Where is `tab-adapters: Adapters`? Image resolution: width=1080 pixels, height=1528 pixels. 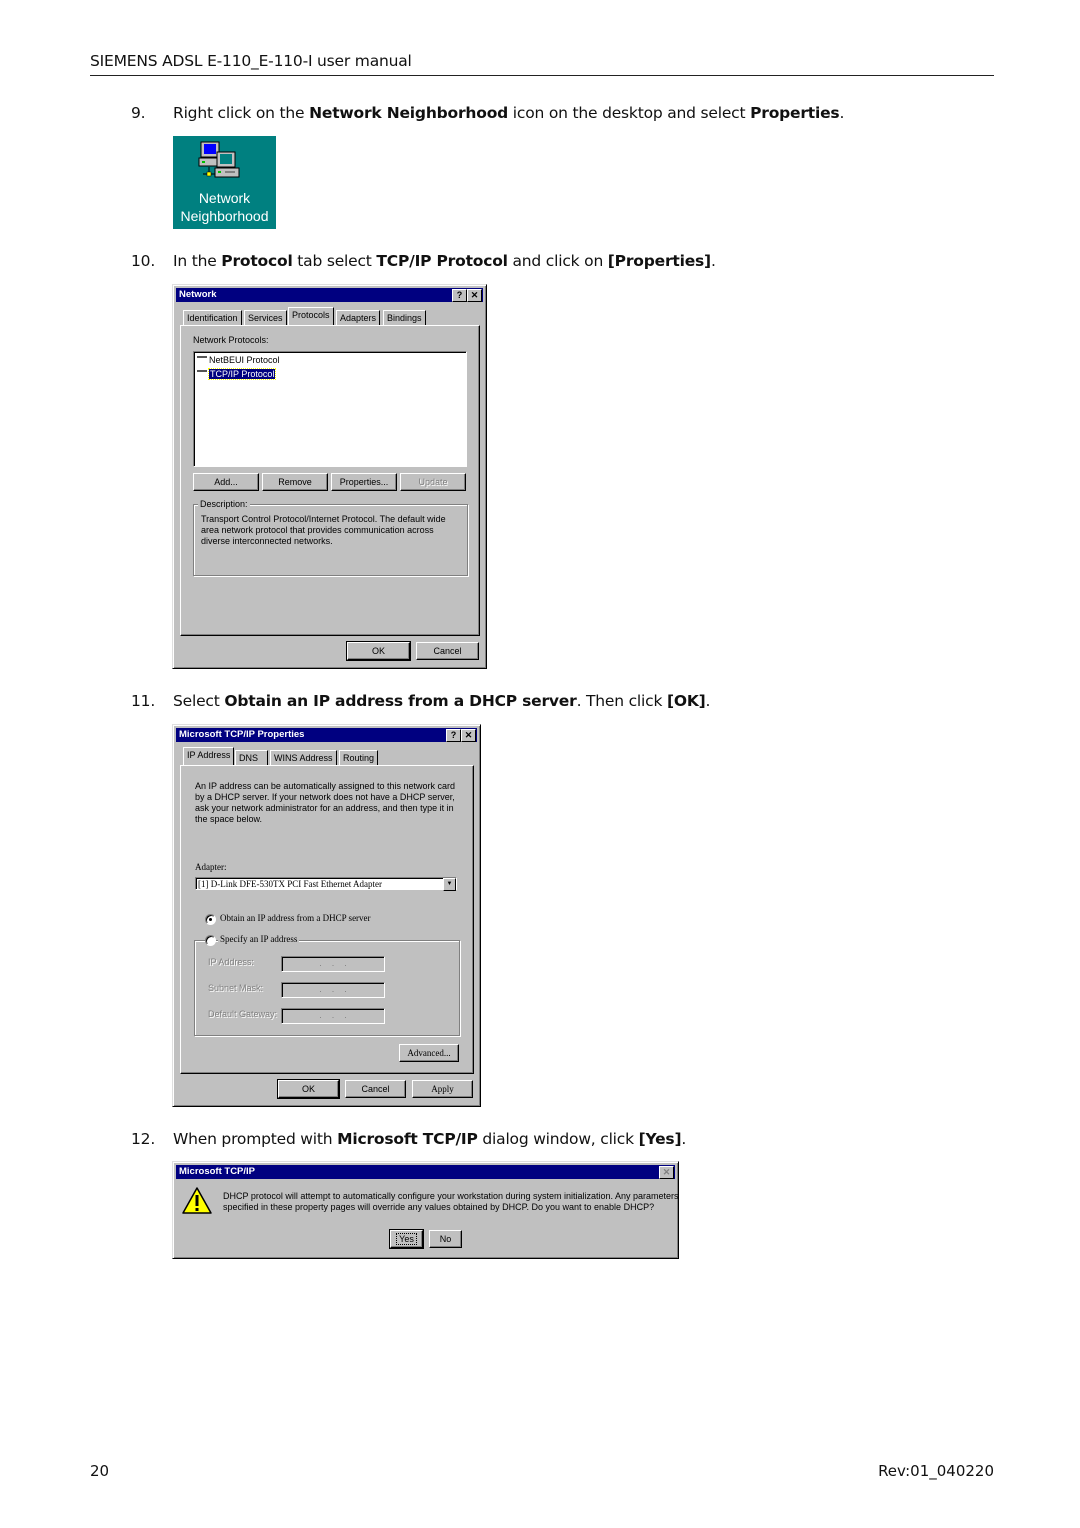 tab-adapters: Adapters is located at coordinates (358, 317).